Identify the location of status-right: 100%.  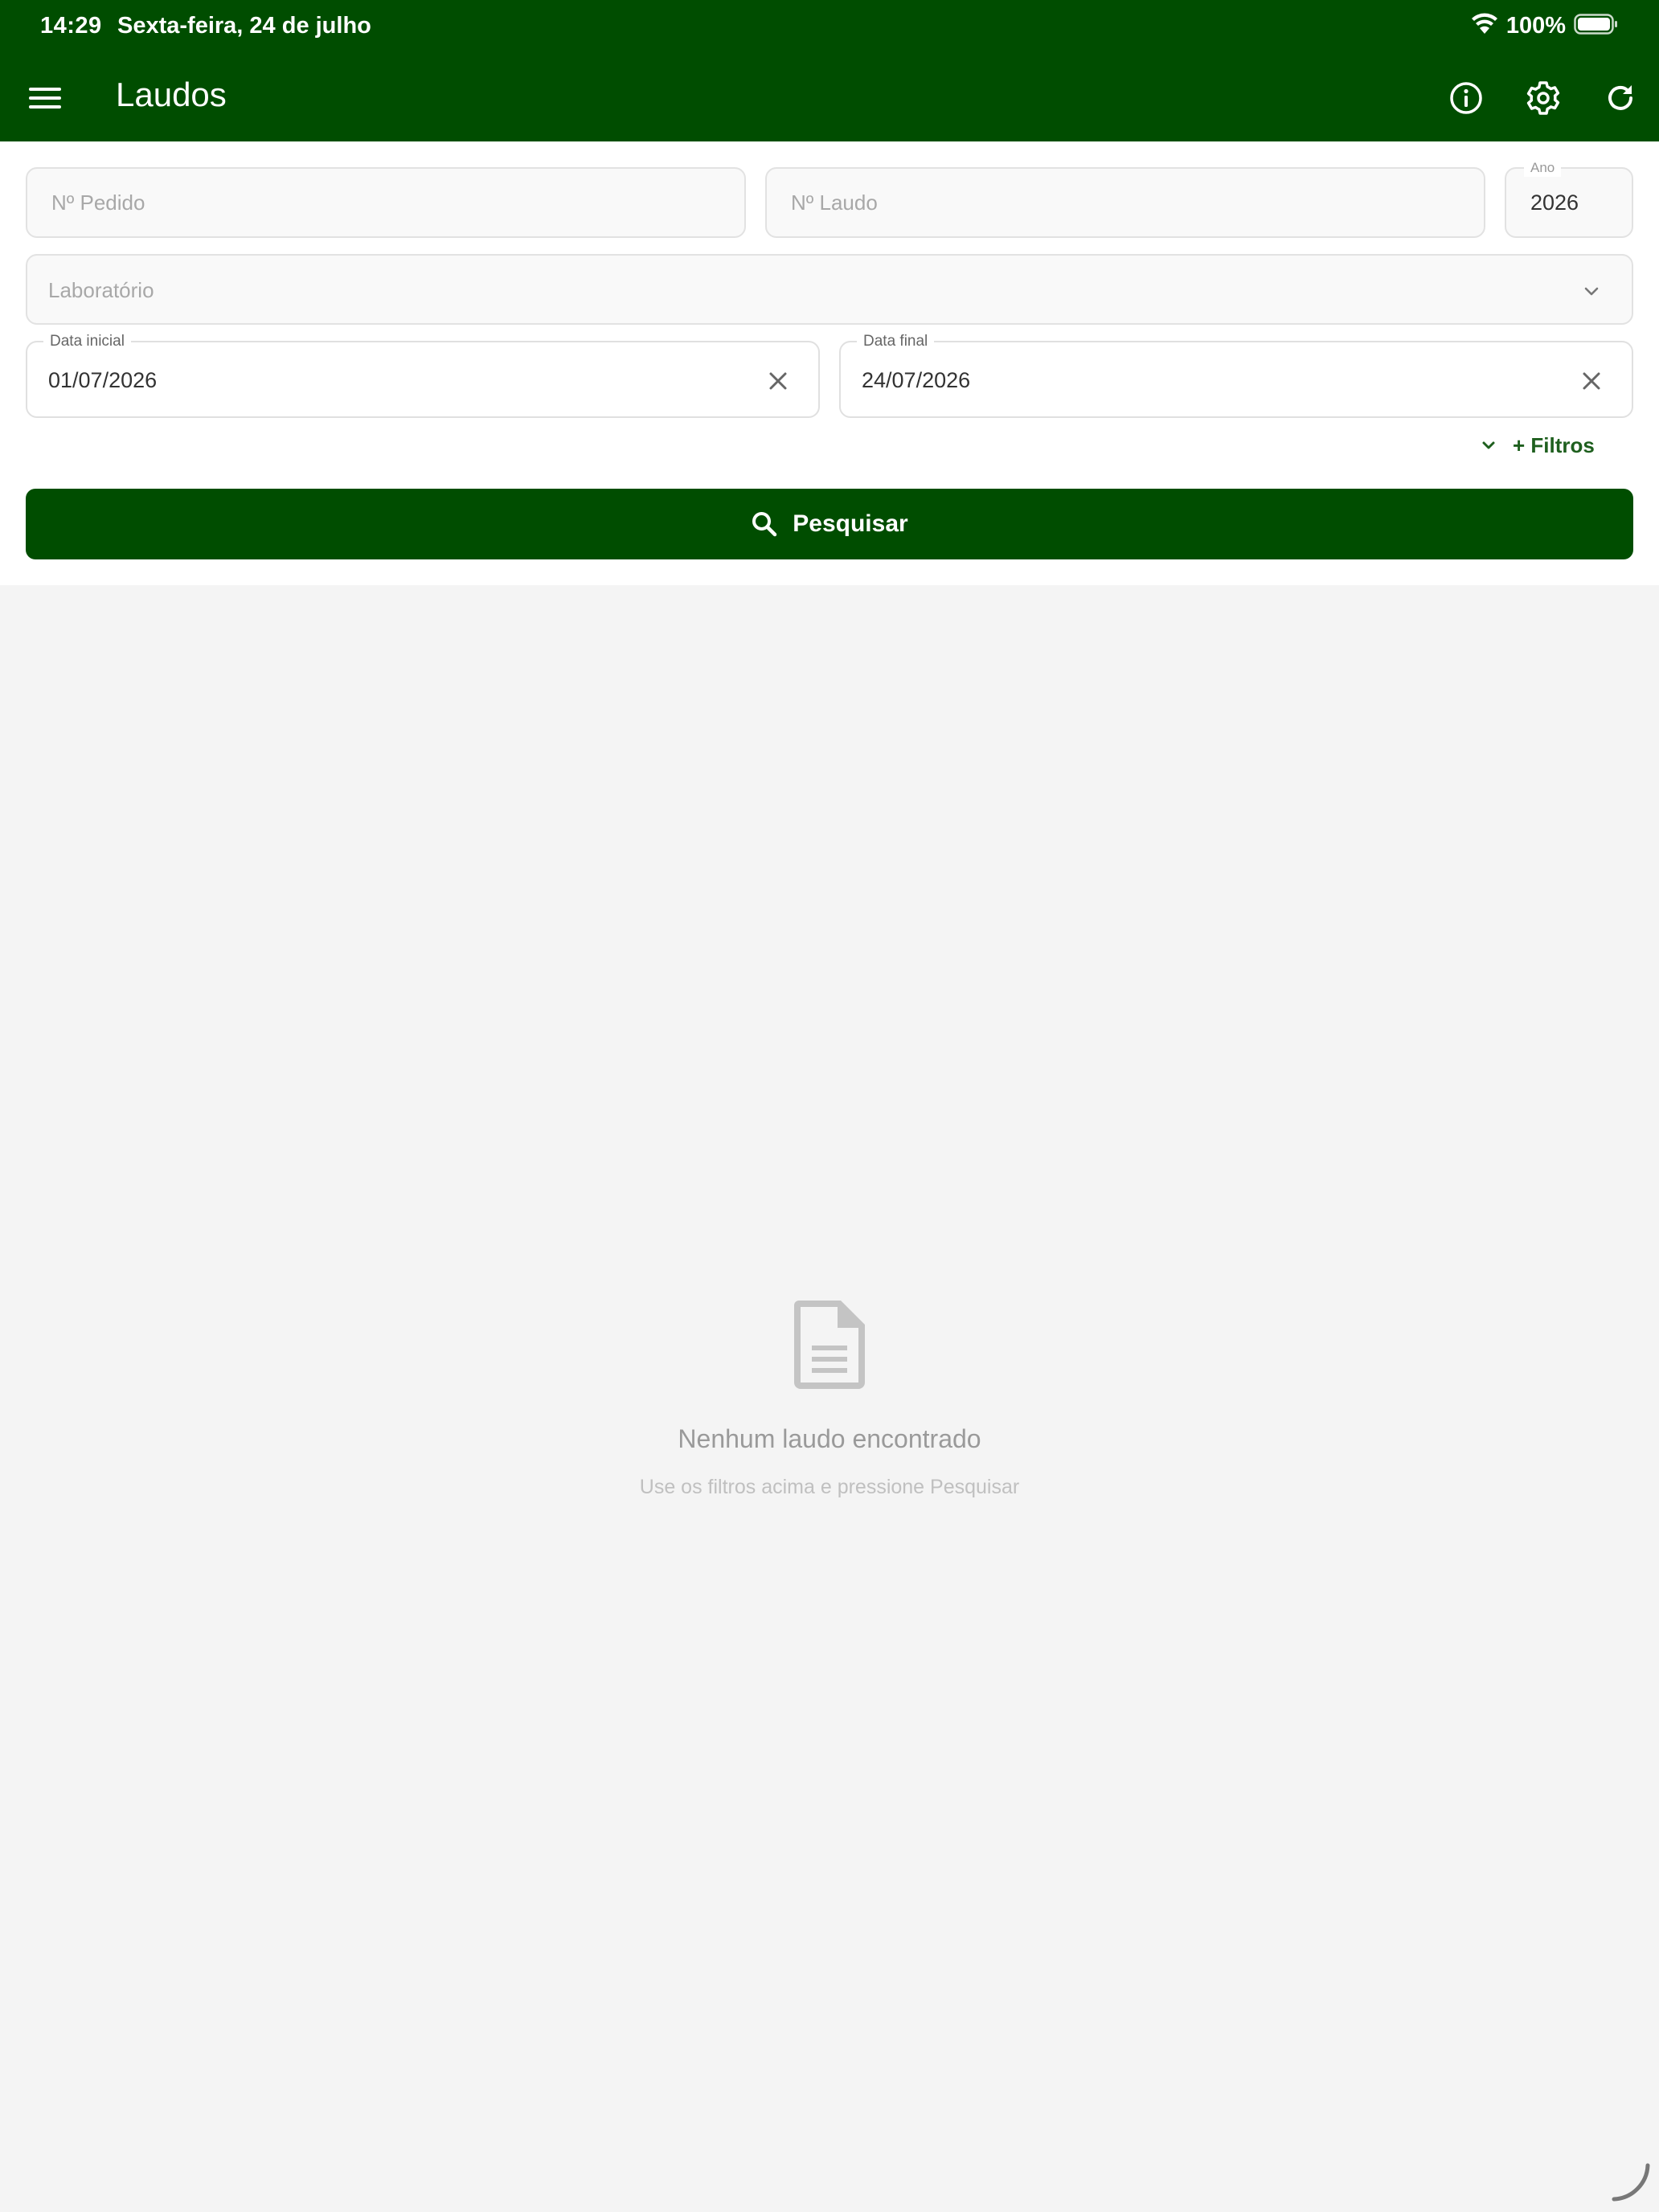
(1545, 25).